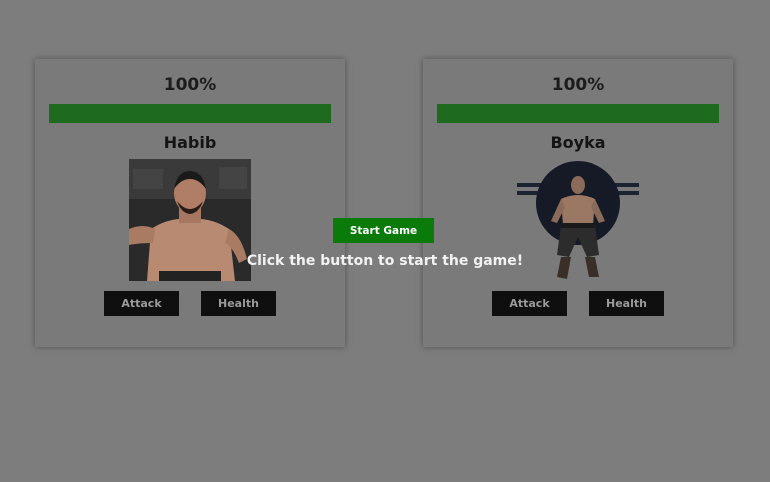 The height and width of the screenshot is (482, 770). What do you see at coordinates (190, 142) in the screenshot?
I see `player-name: Habib` at bounding box center [190, 142].